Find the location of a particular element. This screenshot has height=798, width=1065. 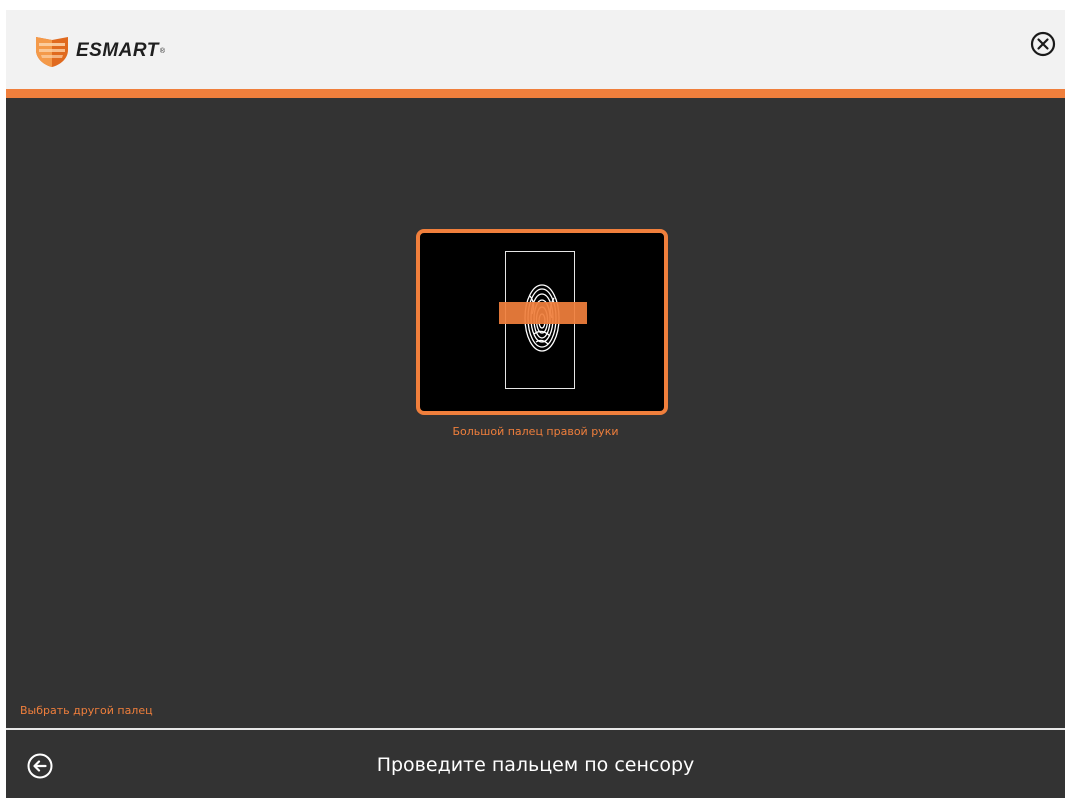

header: ESMART ® is located at coordinates (535, 54).